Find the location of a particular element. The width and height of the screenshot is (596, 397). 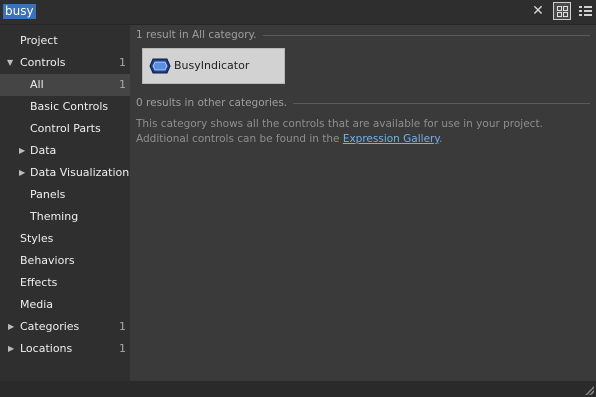

tree-item-theming: Theming is located at coordinates (65, 217).